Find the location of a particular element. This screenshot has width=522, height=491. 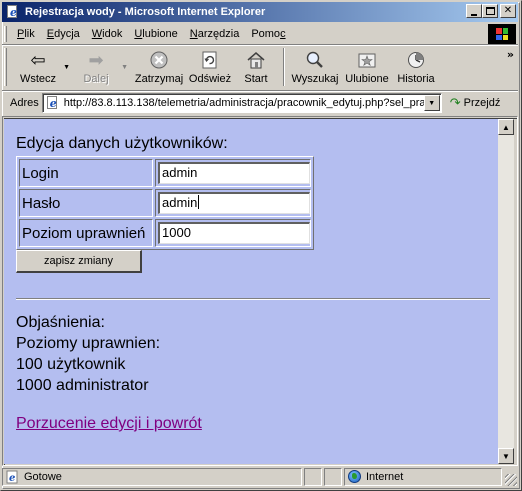

page-favicon-icon: e is located at coordinates (53, 103).